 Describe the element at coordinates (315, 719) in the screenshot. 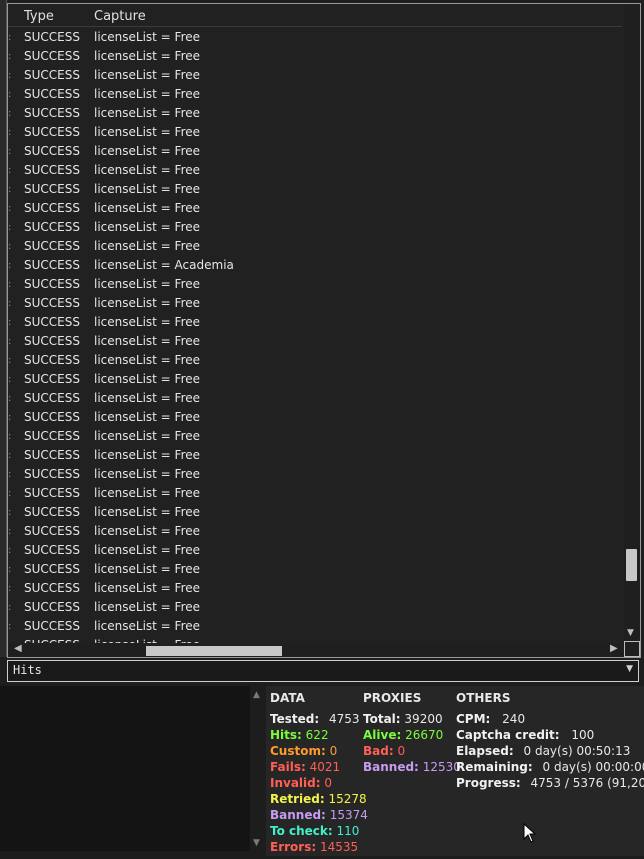

I see `stat-tested: Tested: 4753` at that location.